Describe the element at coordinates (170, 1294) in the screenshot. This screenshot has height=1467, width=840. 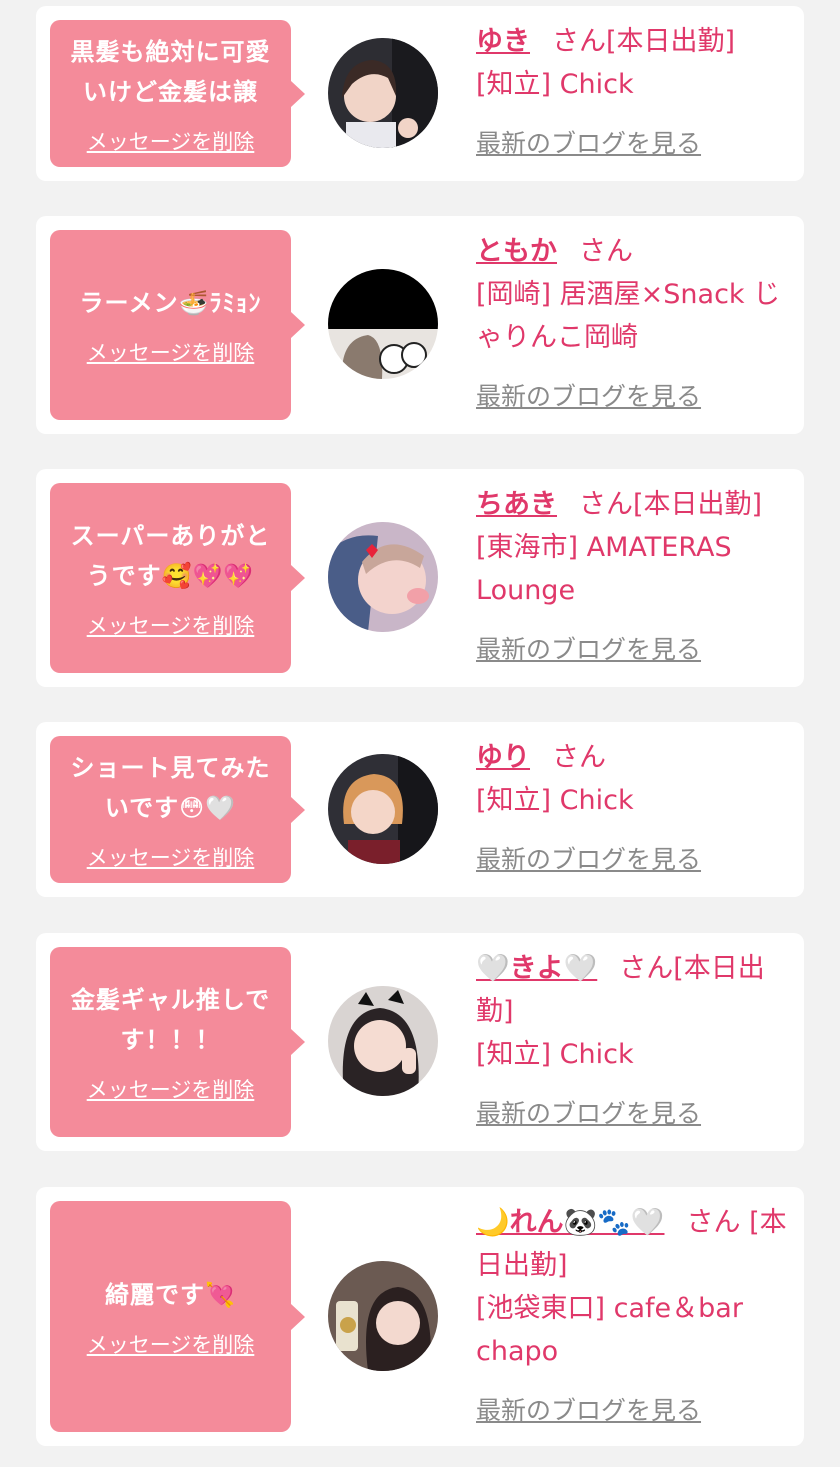
I see `message-text: 綺麗です💘` at that location.